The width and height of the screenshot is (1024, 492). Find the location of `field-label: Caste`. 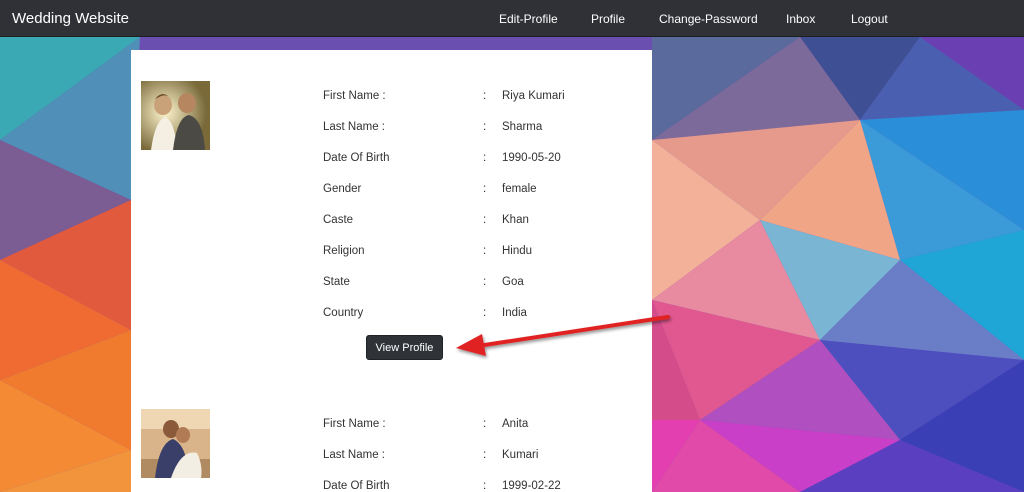

field-label: Caste is located at coordinates (338, 220).